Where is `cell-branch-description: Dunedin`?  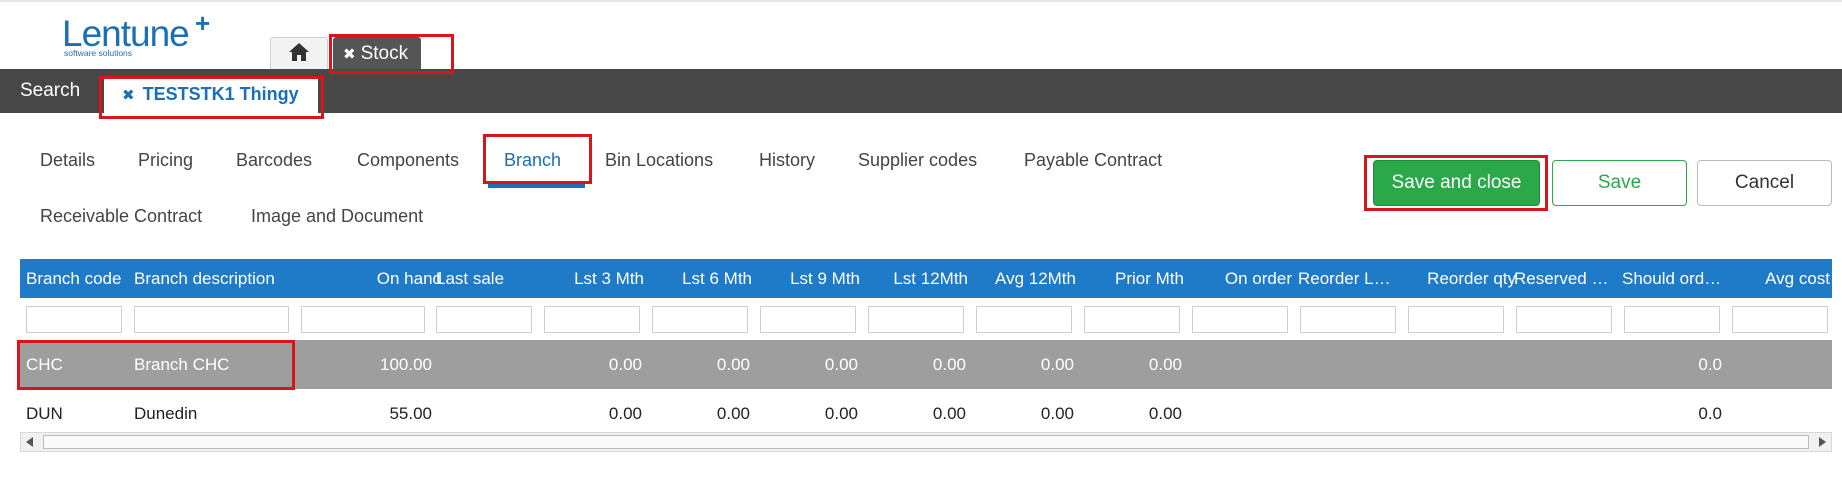 cell-branch-description: Dunedin is located at coordinates (166, 413).